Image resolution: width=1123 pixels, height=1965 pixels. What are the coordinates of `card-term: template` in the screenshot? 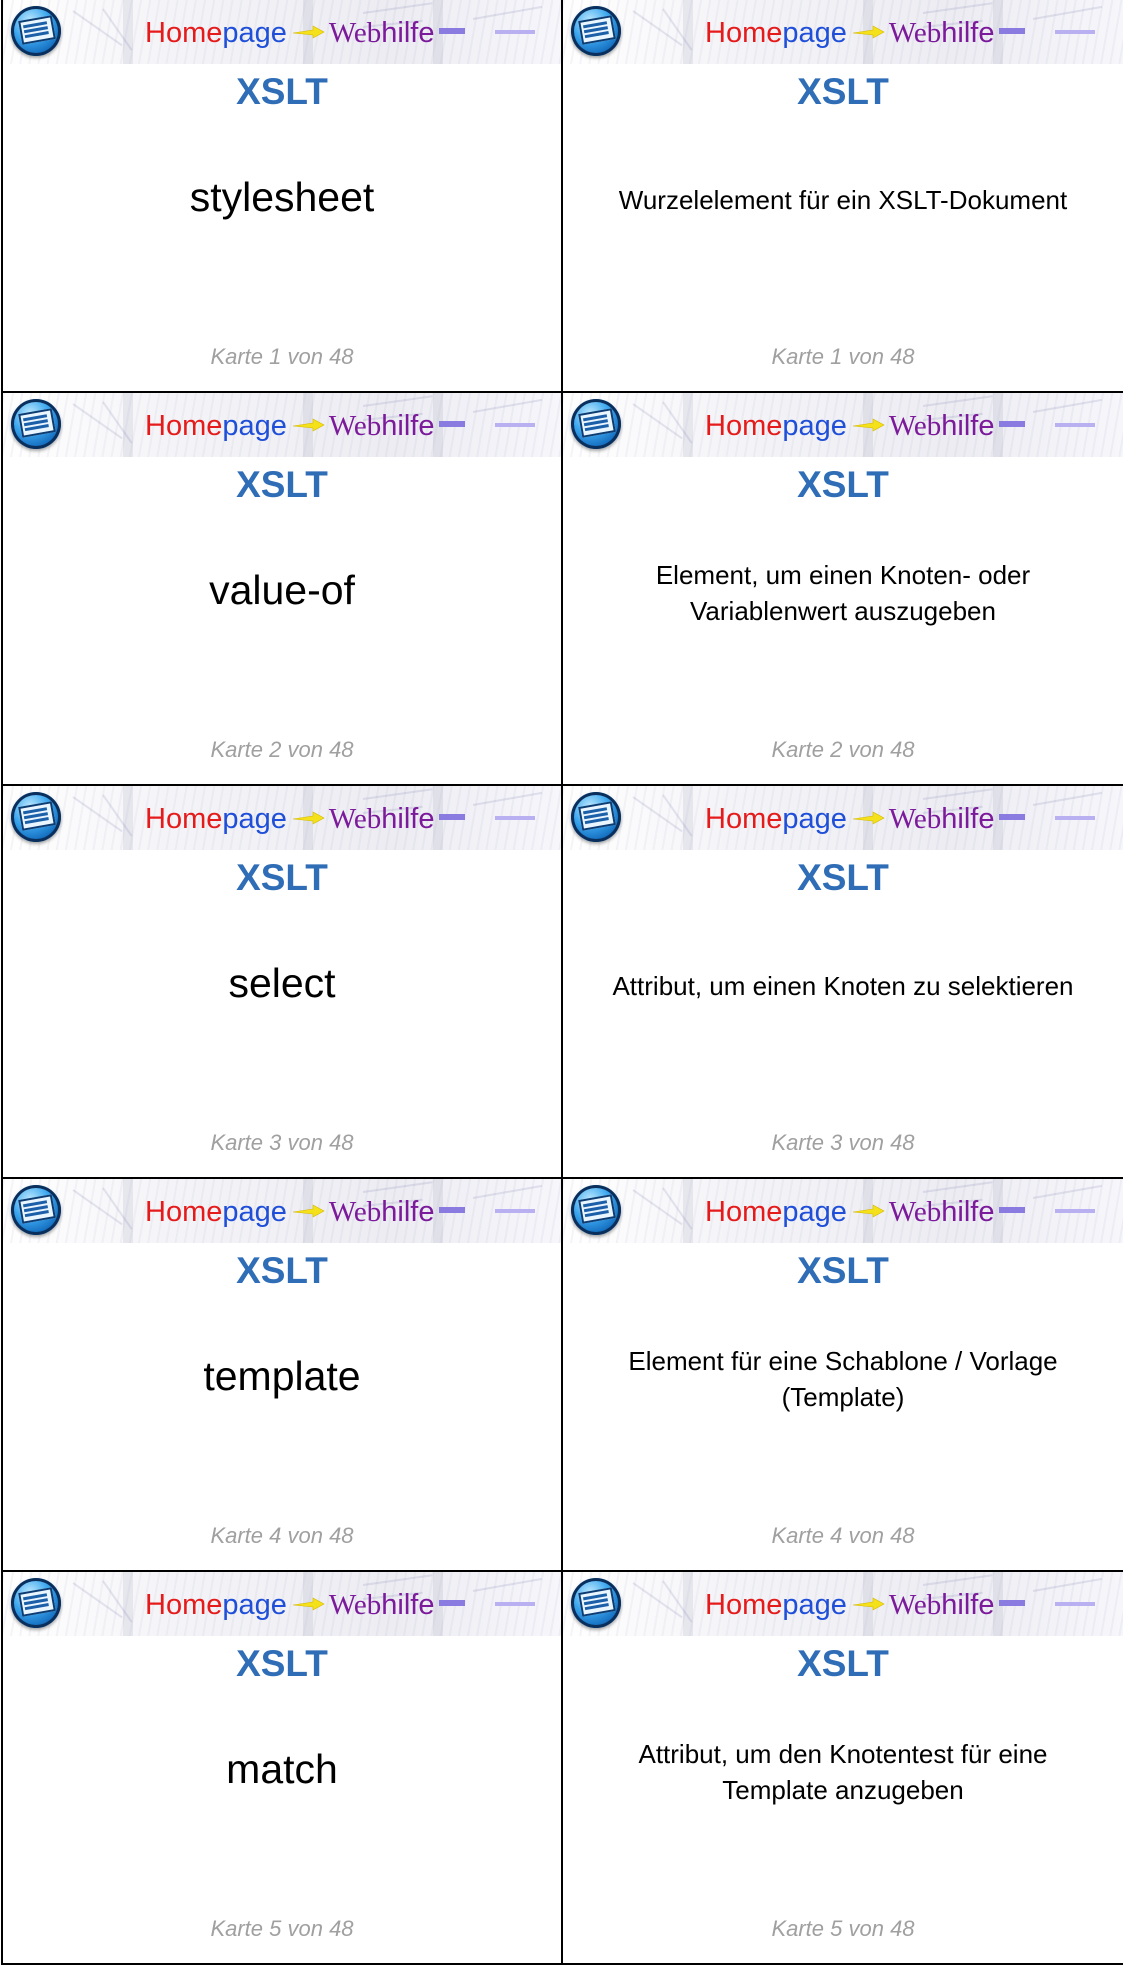 It's located at (282, 1376).